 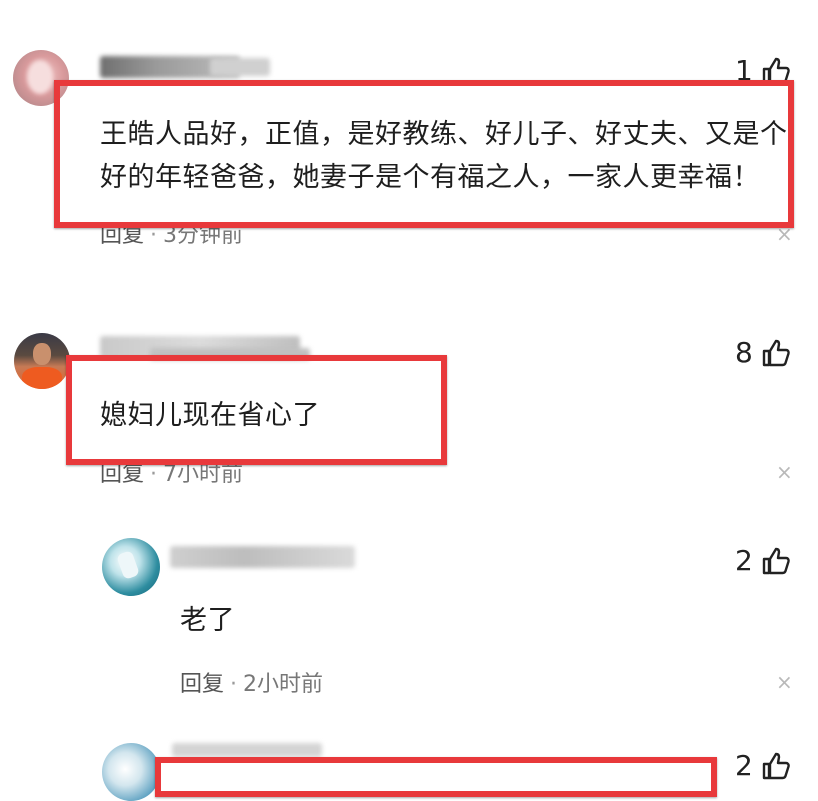 I want to click on comment-meta: 回复 · 2小时前, so click(x=251, y=682).